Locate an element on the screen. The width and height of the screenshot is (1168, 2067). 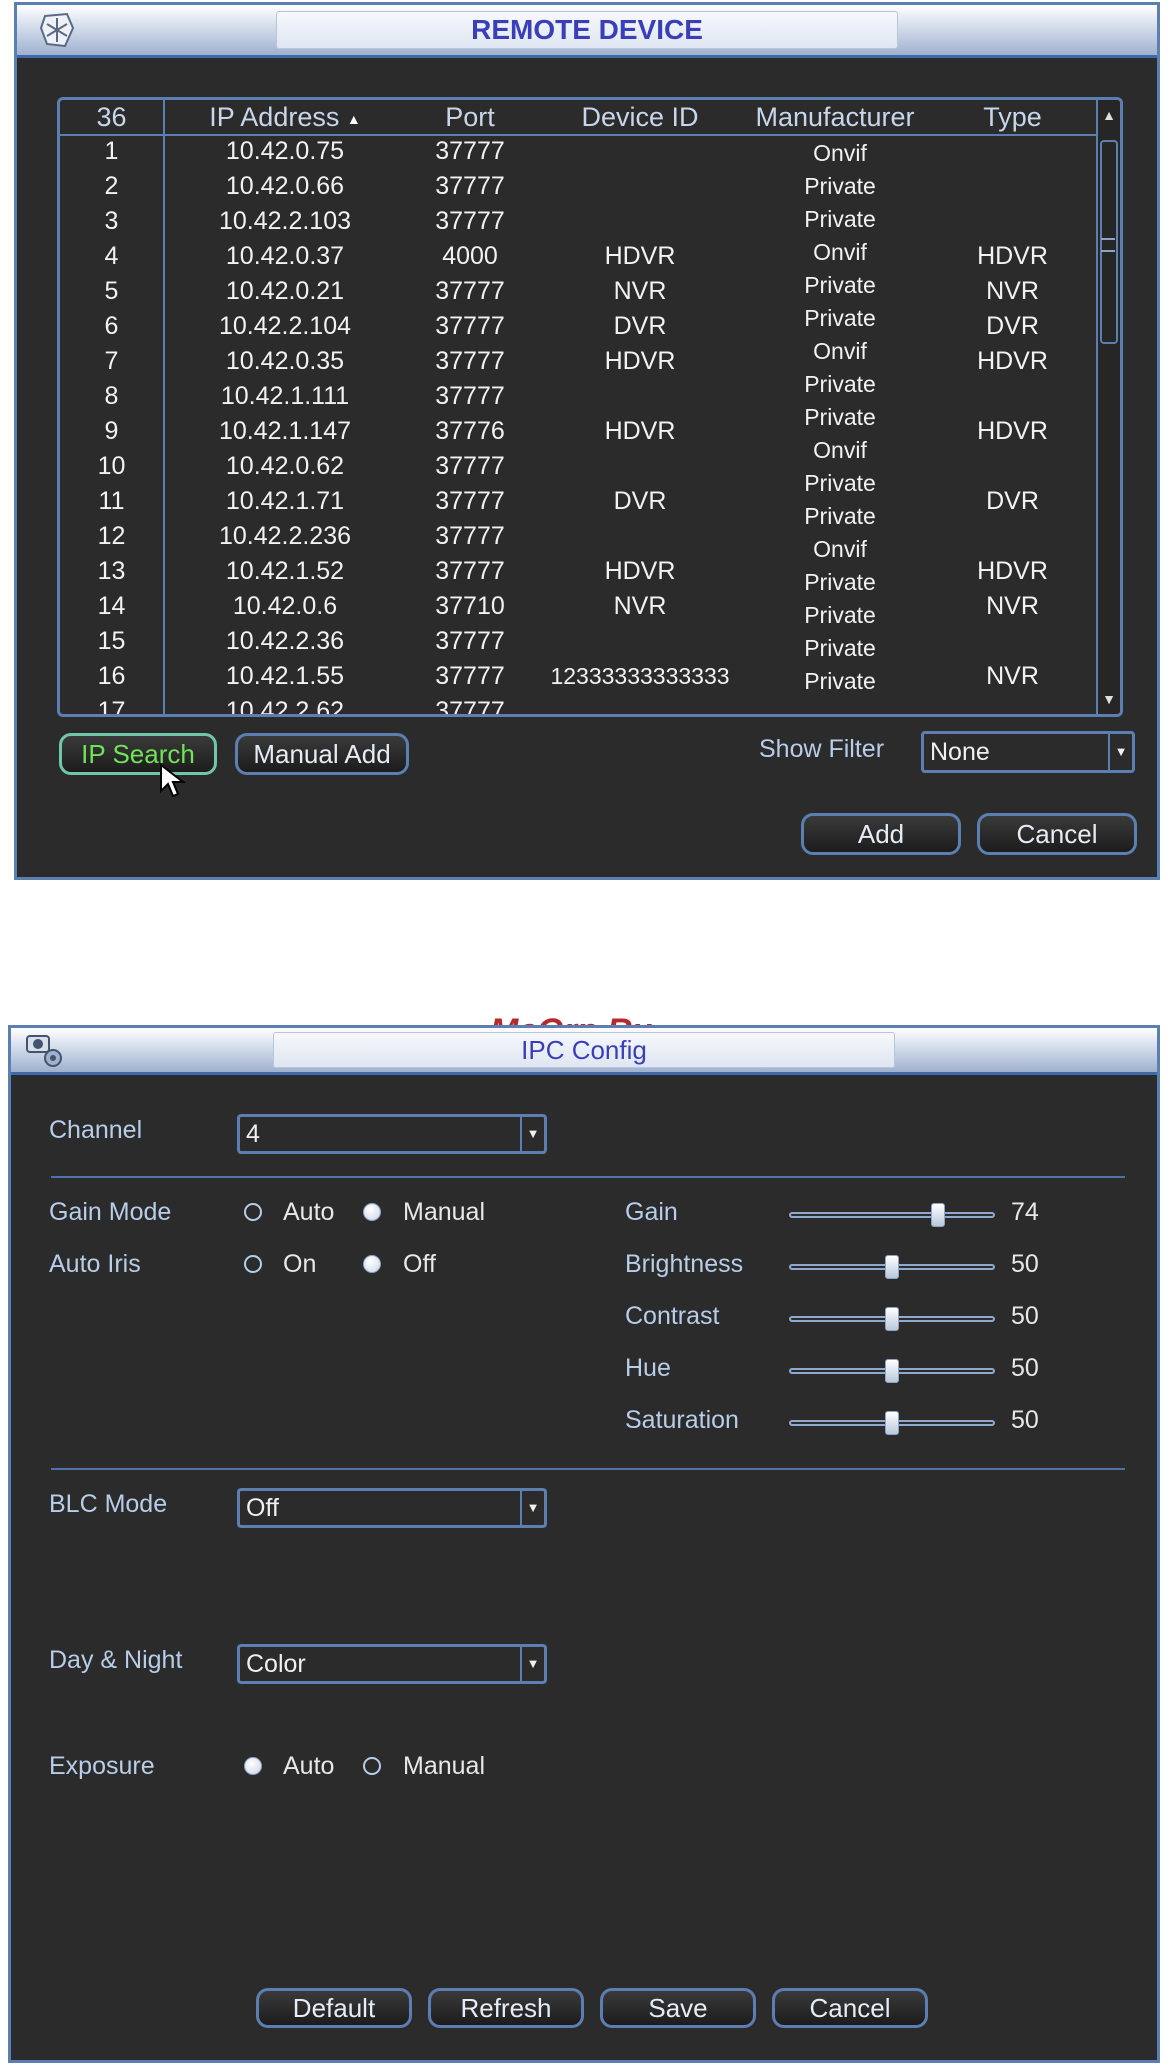
table-row: 13 10.42.1.52 37777 HDVR HDVR is located at coordinates (580, 571).